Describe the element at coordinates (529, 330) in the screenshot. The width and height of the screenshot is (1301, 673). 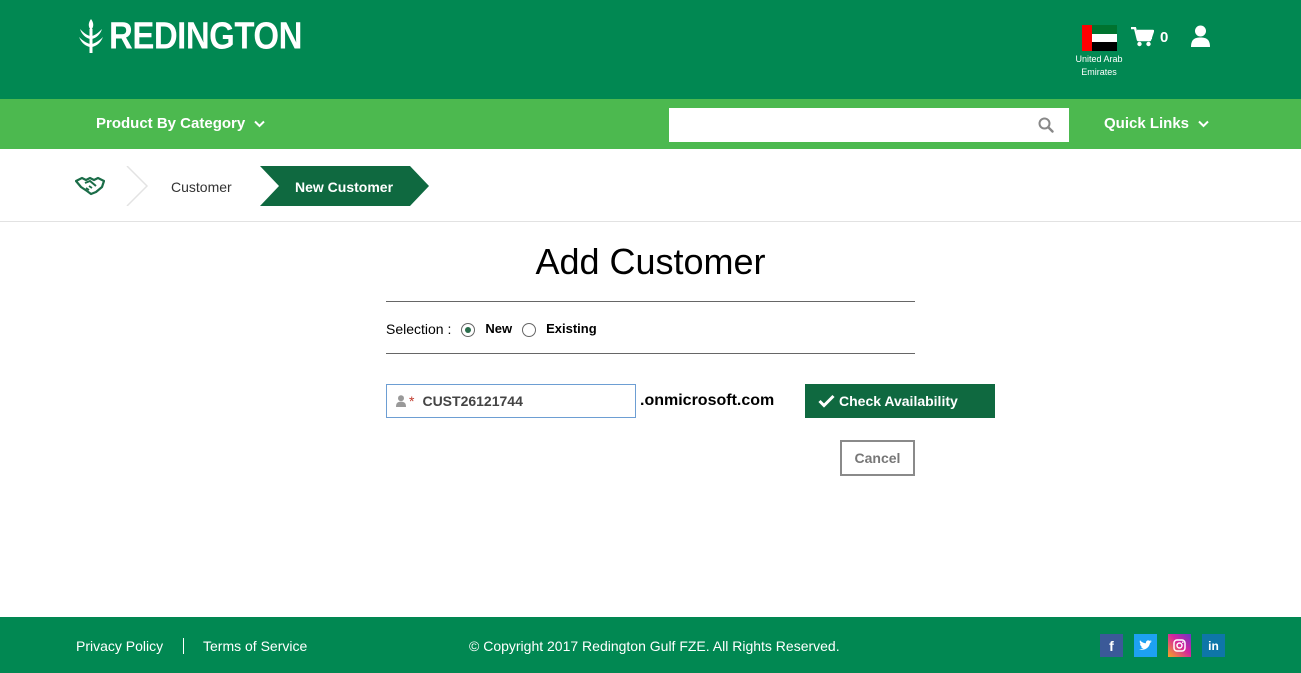
I see `radio-existing` at that location.